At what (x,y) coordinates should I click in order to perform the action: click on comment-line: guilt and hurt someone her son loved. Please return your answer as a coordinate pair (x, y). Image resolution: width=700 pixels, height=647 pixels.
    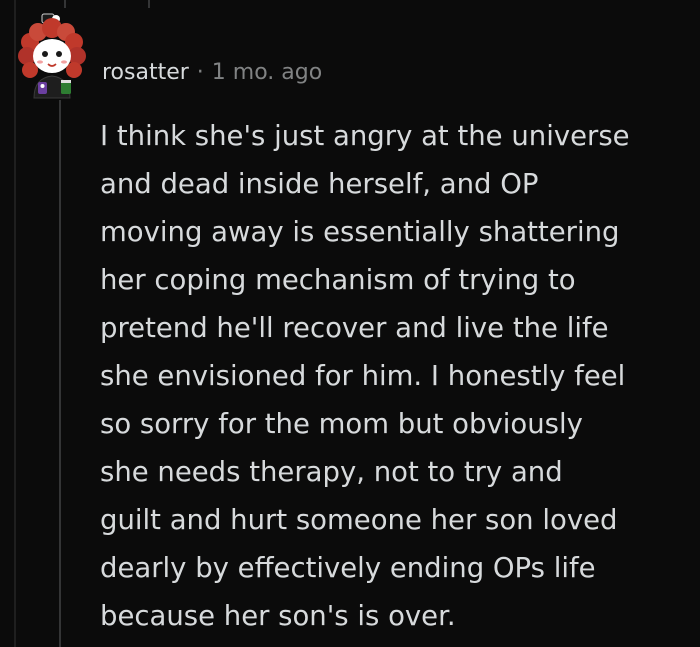
    Looking at the image, I should click on (359, 520).